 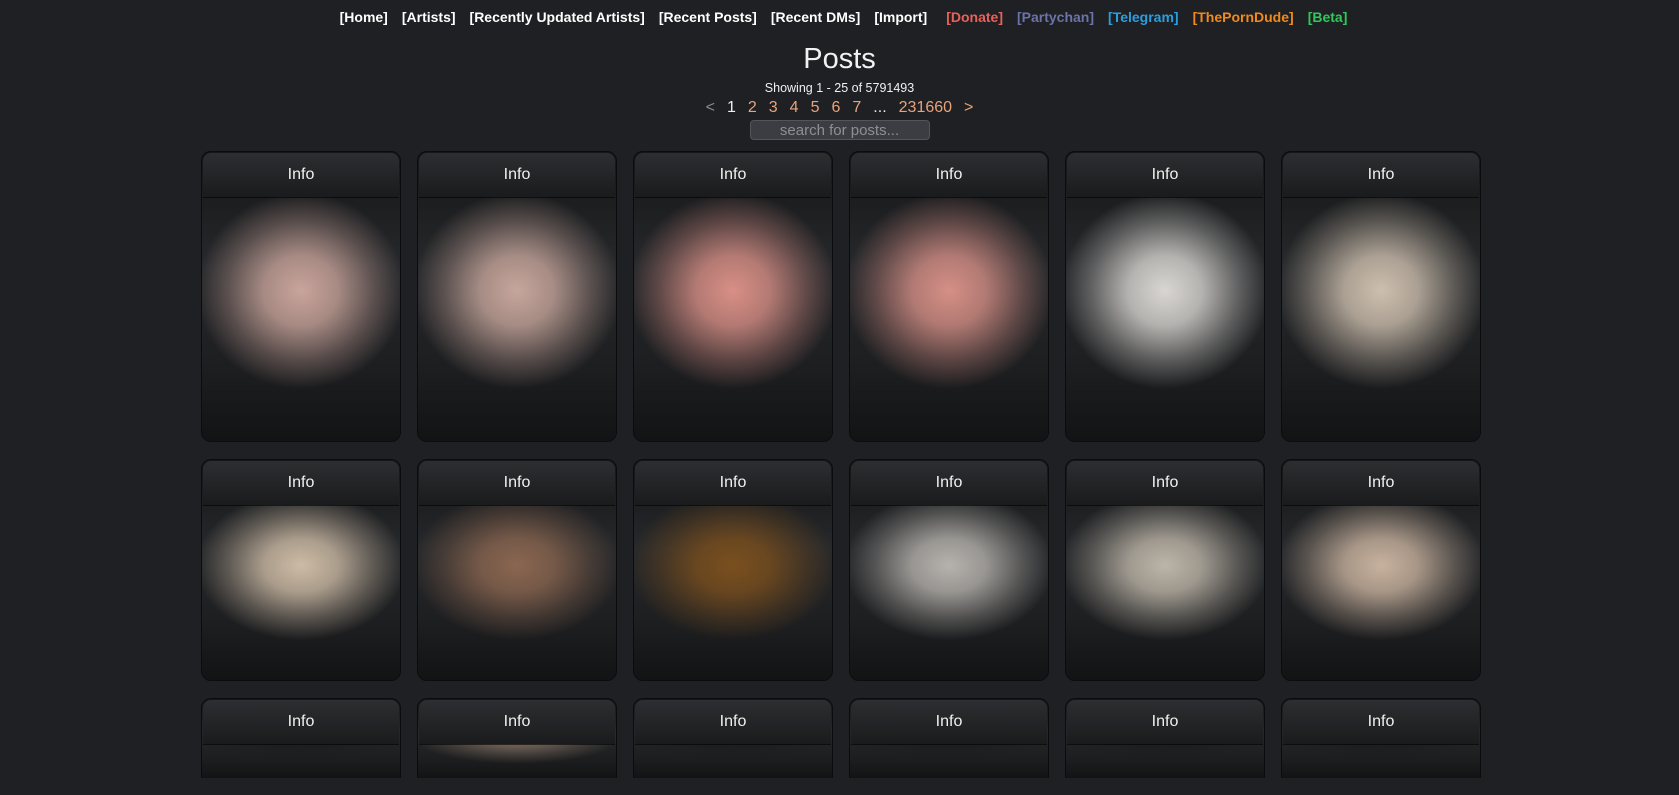 What do you see at coordinates (841, 738) in the screenshot?
I see `post-row: Info Info Info Info Info Info` at bounding box center [841, 738].